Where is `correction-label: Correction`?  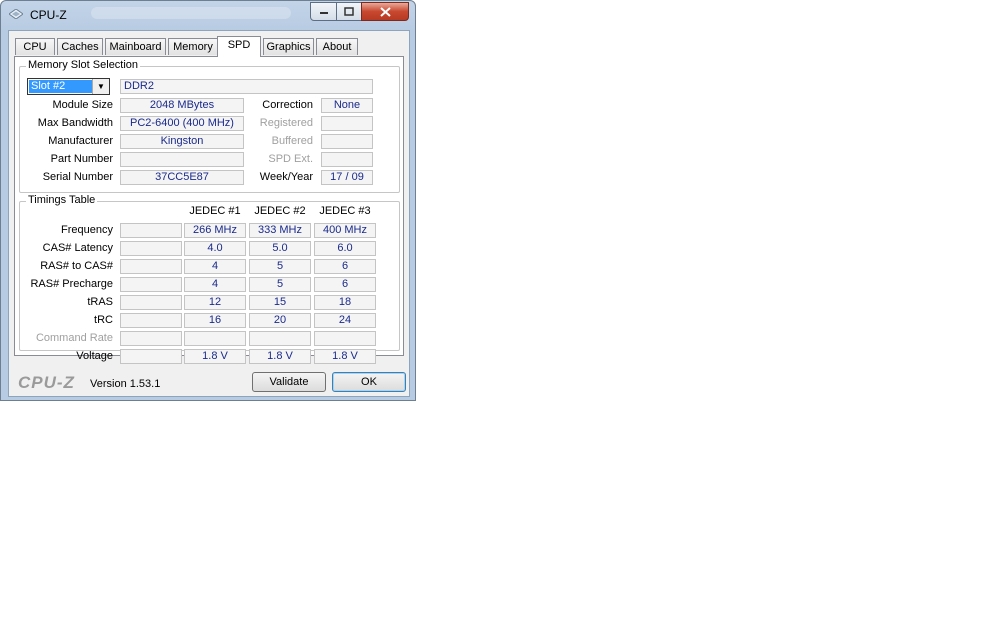 correction-label: Correction is located at coordinates (287, 105).